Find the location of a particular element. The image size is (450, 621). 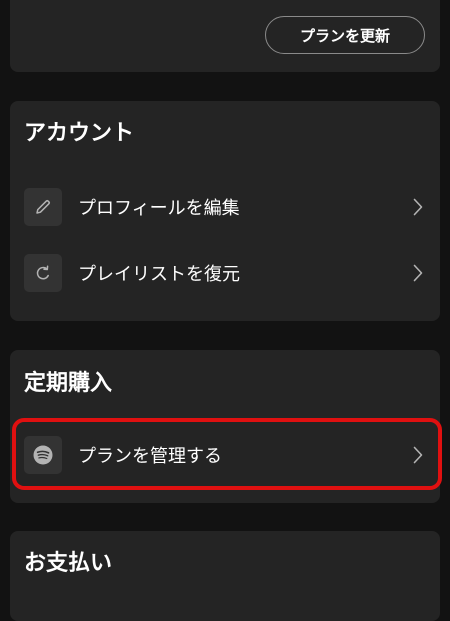

section-title-subscription: 定期購入 is located at coordinates (68, 383).